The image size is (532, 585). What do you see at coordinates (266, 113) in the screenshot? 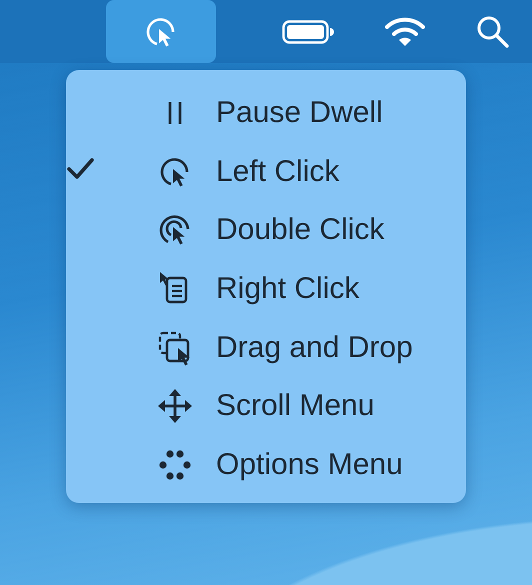
I see `menu-item: Pause Dwell` at bounding box center [266, 113].